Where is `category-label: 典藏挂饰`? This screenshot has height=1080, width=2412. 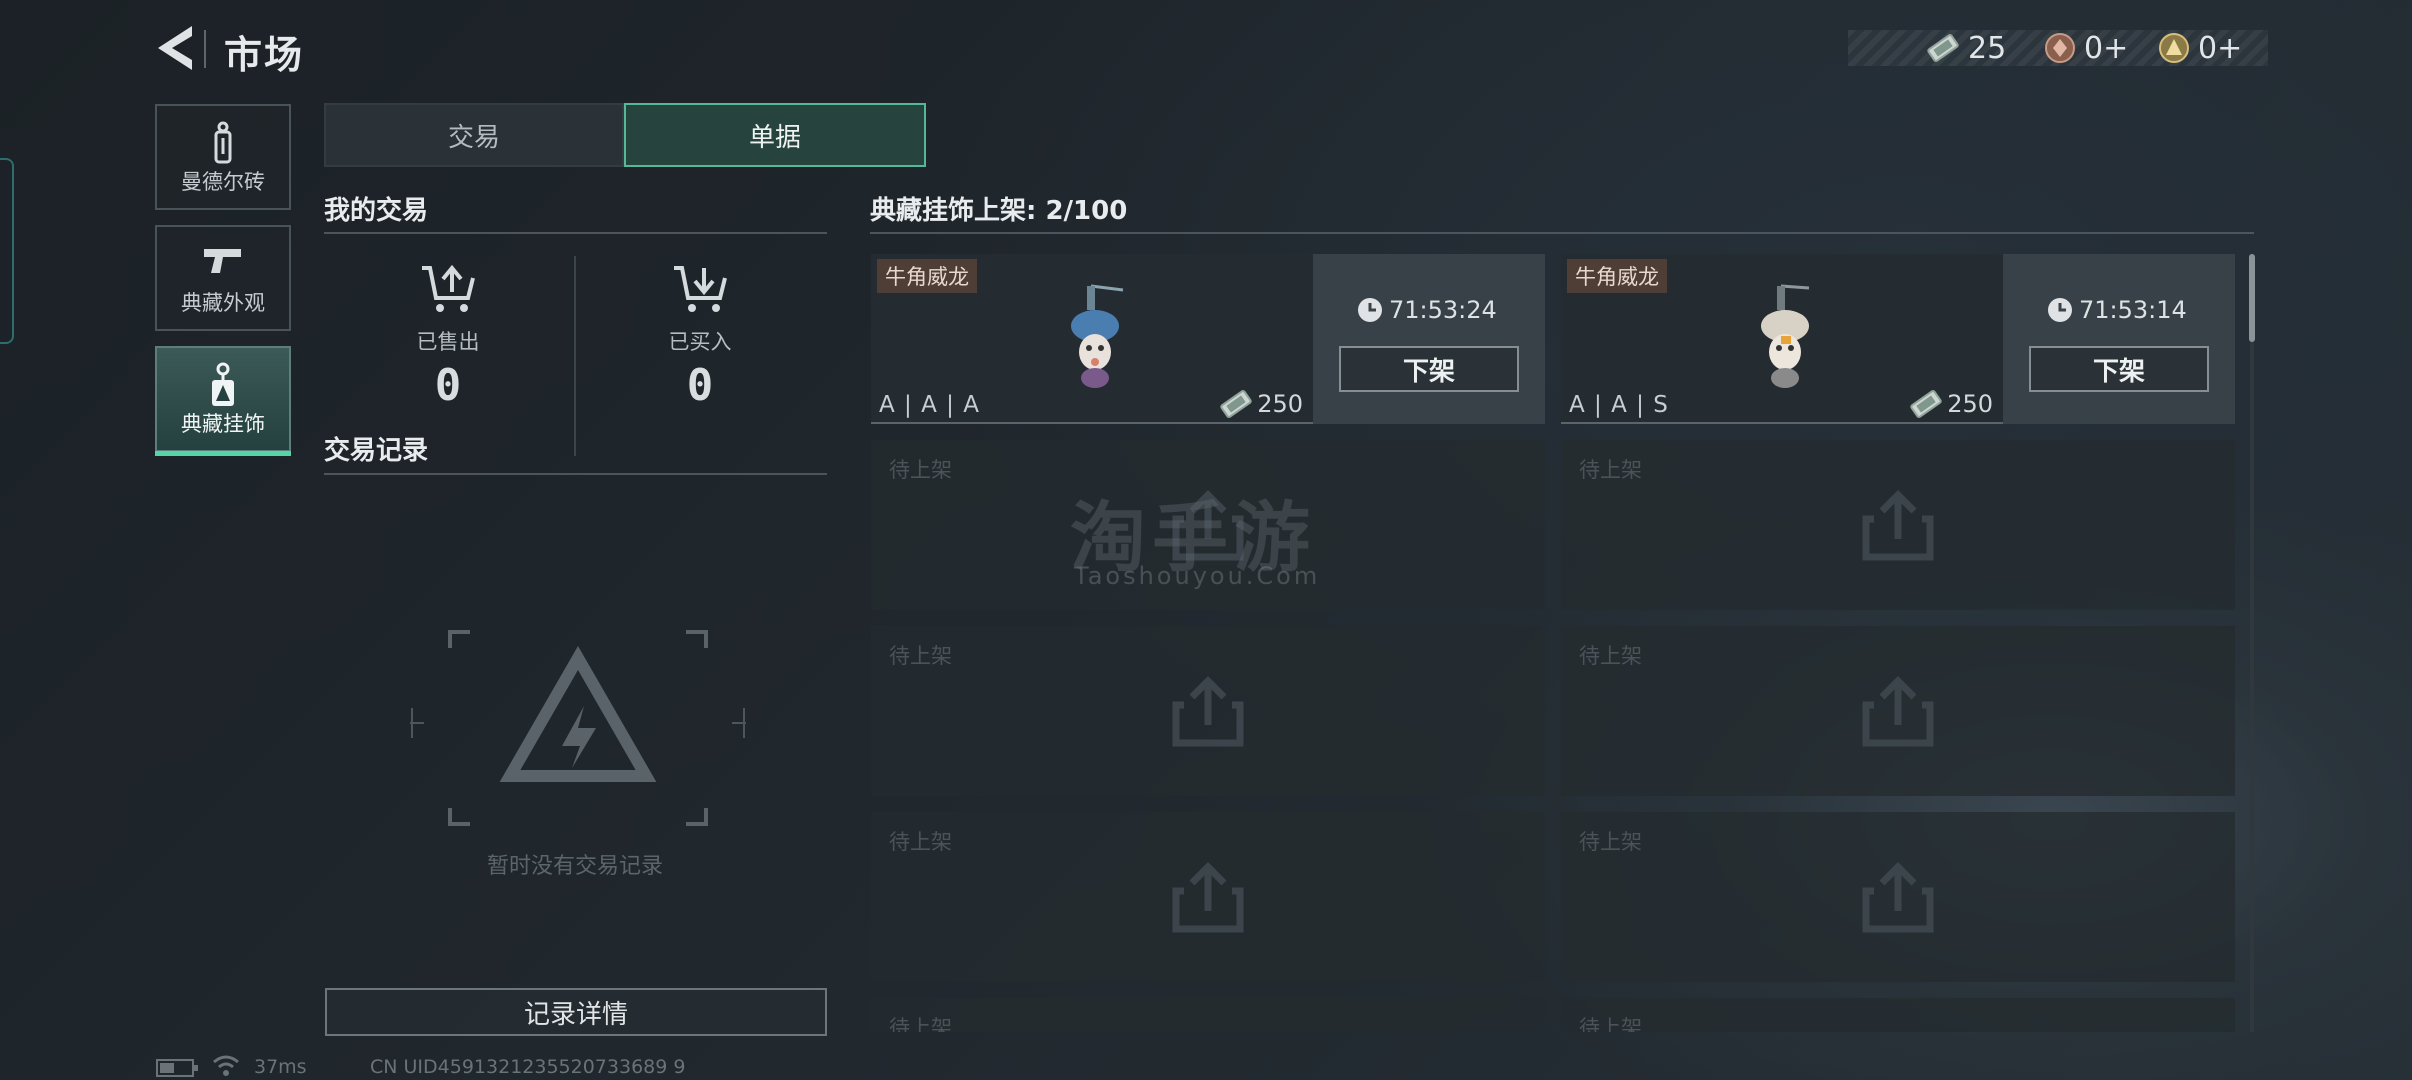
category-label: 典藏挂饰 is located at coordinates (223, 424).